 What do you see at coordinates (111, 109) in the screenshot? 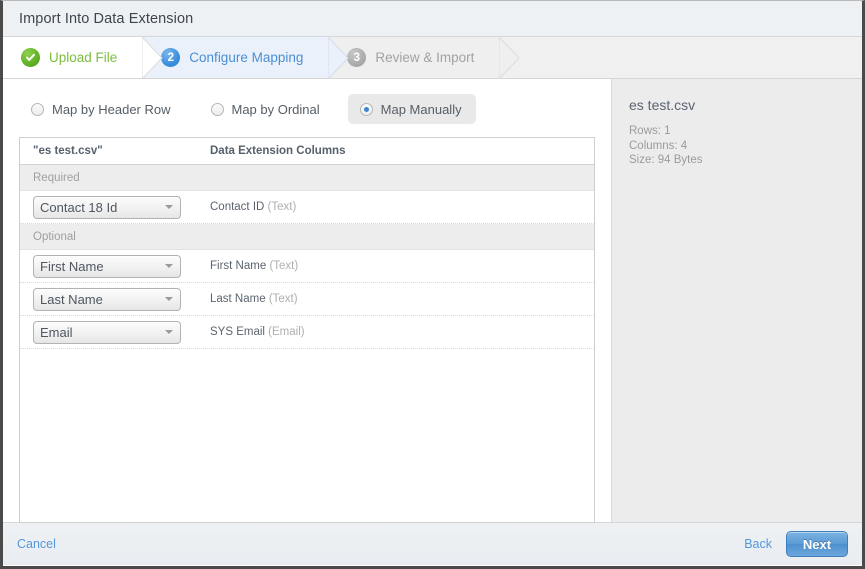
I see `radio-label: Map by Header Row` at bounding box center [111, 109].